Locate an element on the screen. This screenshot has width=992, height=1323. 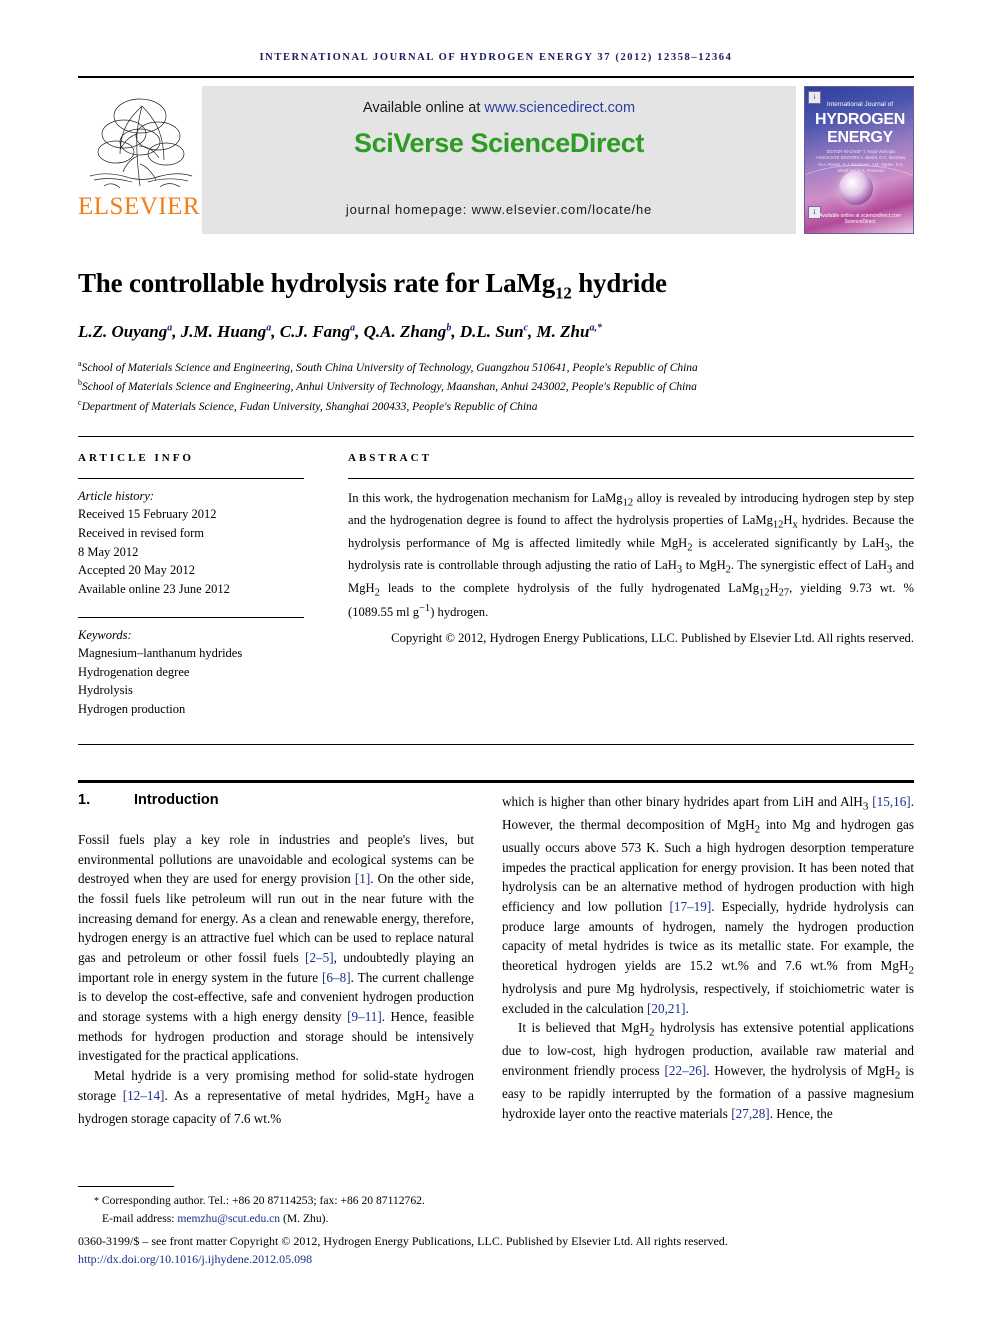
author-name: C.J. Fang is located at coordinates (315, 331).